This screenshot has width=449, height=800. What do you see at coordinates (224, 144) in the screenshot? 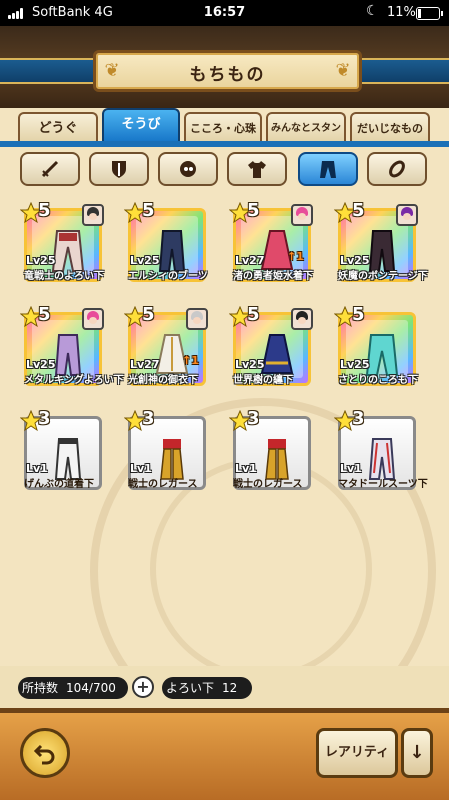
I see `tab-underline` at bounding box center [224, 144].